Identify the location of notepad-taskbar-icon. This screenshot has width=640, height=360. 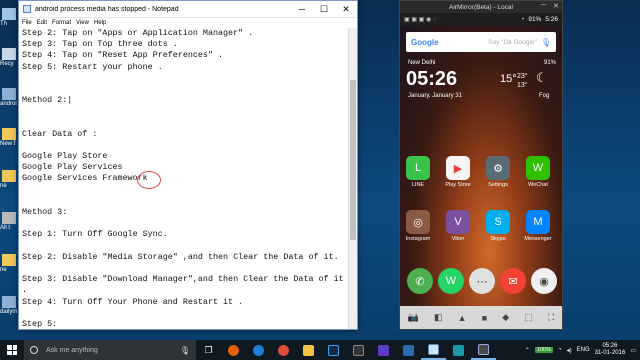
(433, 350).